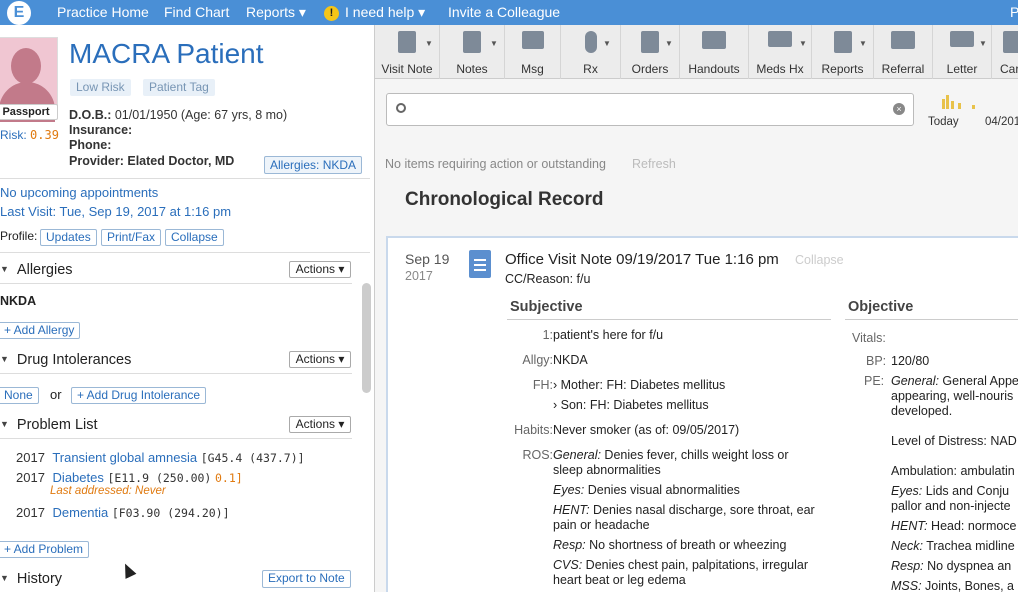 This screenshot has width=1018, height=592. What do you see at coordinates (276, 12) in the screenshot?
I see `nav-reports: Reports ▾` at bounding box center [276, 12].